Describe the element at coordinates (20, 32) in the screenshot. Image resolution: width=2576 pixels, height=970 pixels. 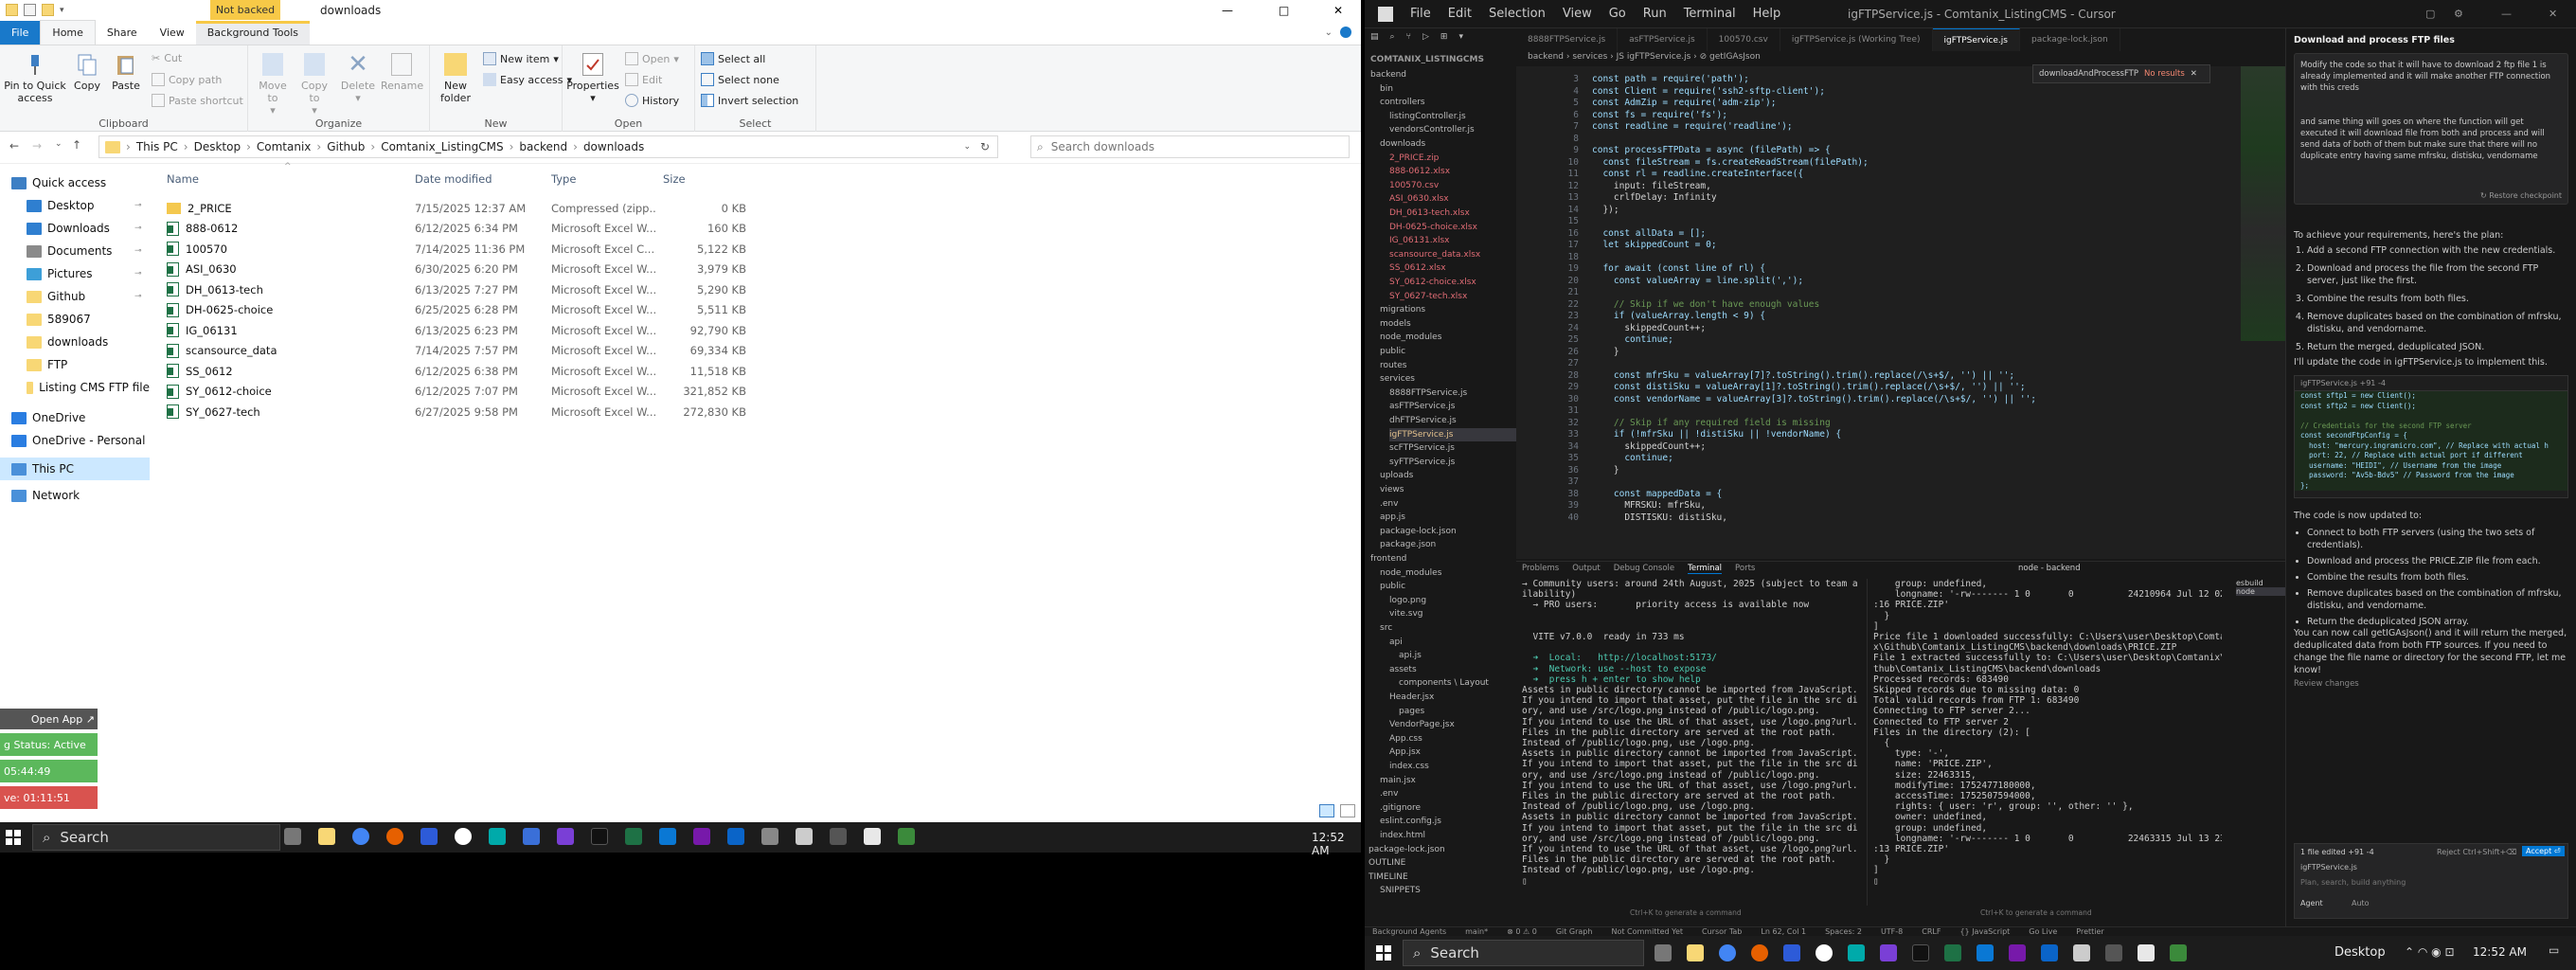
I see `tab-file: File` at that location.